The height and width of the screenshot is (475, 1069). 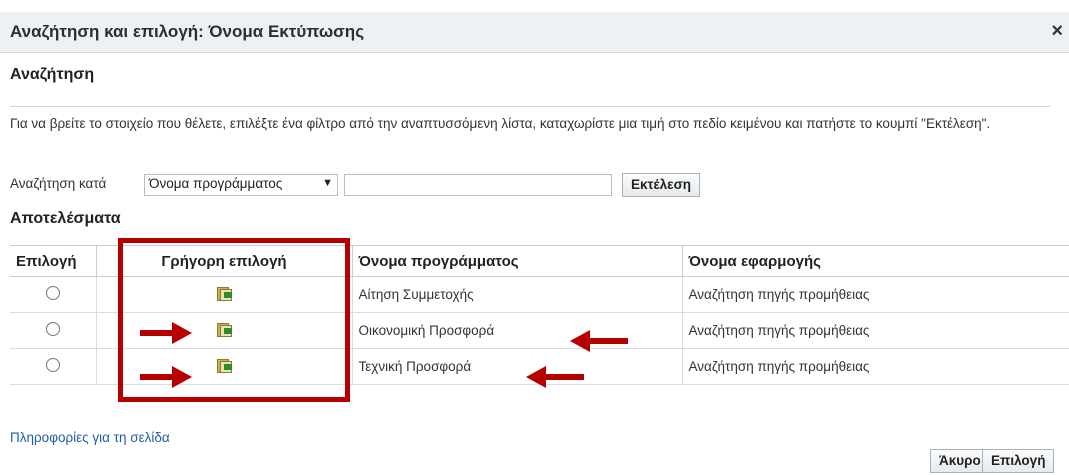 What do you see at coordinates (517, 261) in the screenshot?
I see `column-header: Όνομα προγράμματος` at bounding box center [517, 261].